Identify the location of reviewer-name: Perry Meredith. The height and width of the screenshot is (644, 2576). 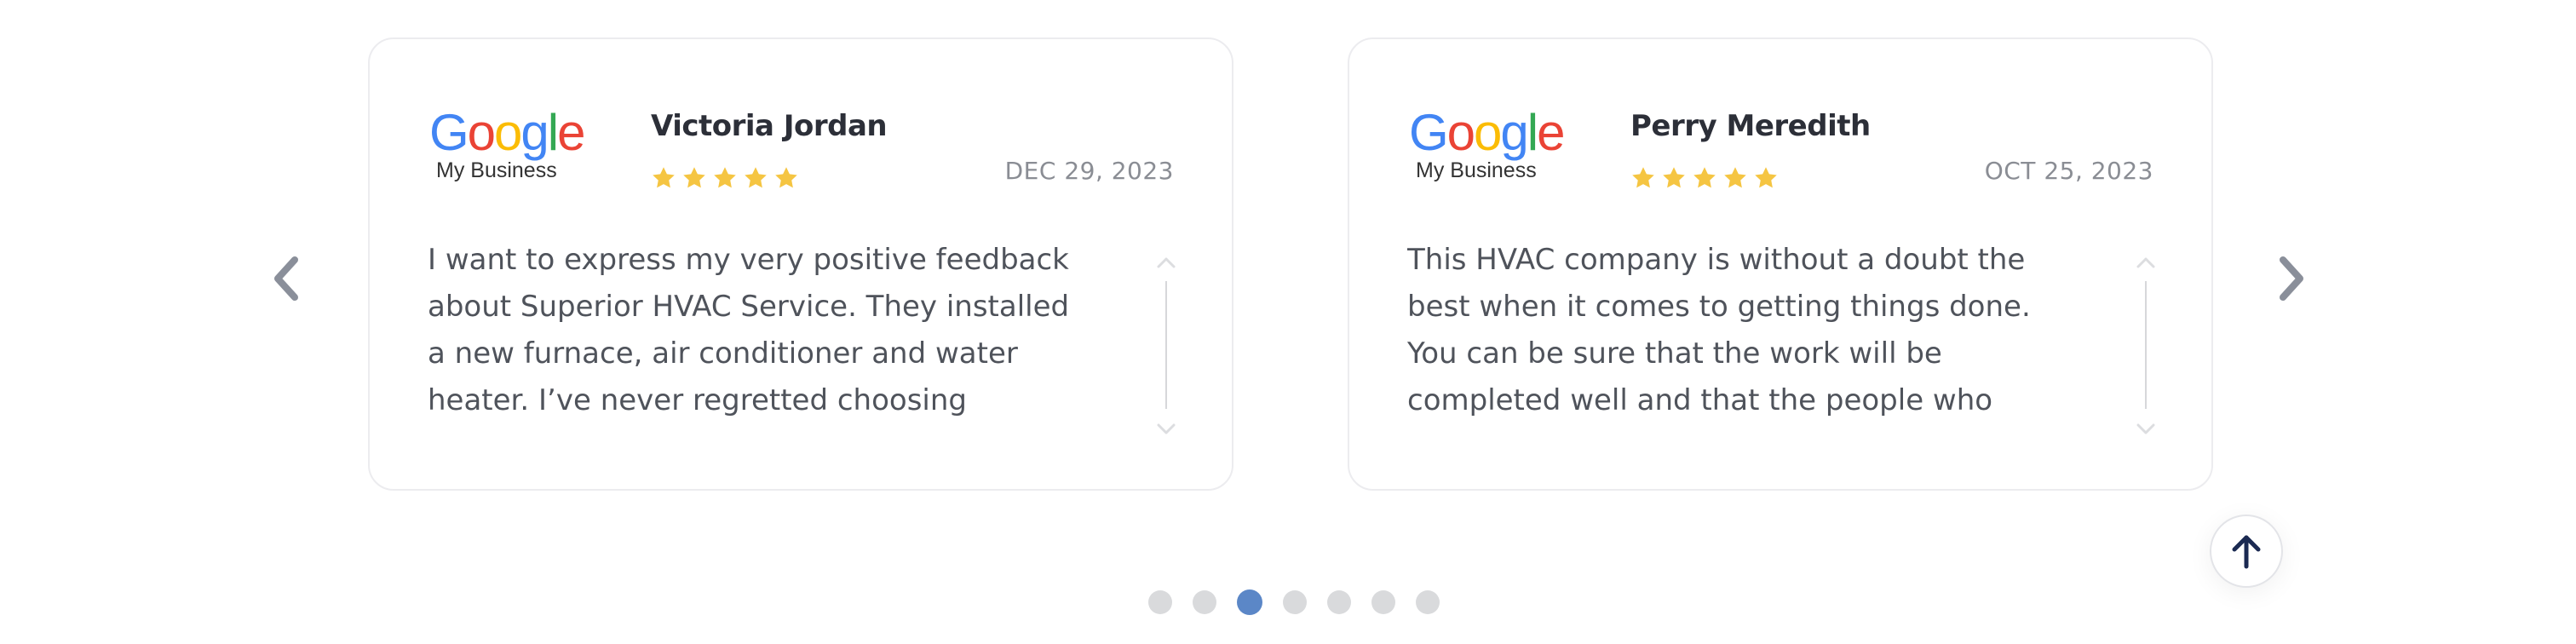
(1751, 126).